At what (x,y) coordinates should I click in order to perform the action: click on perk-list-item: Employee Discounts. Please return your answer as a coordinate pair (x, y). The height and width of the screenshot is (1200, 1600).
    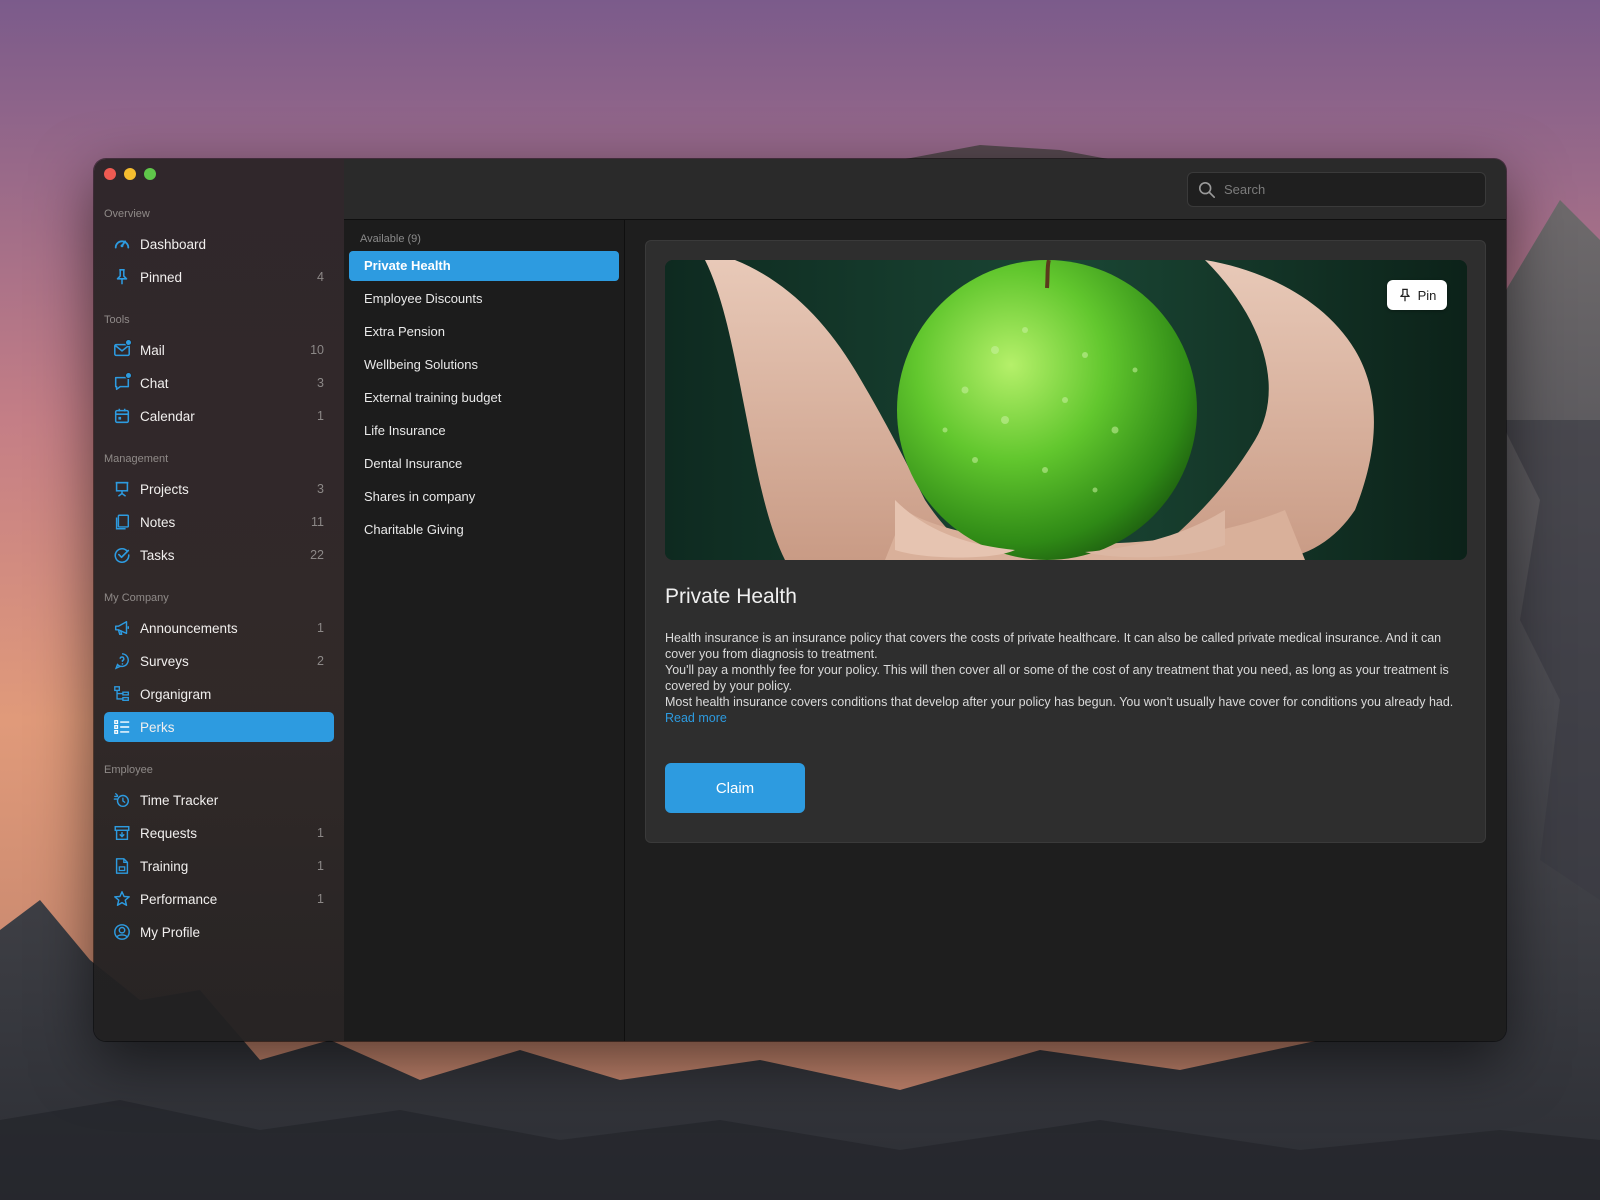
    Looking at the image, I should click on (484, 299).